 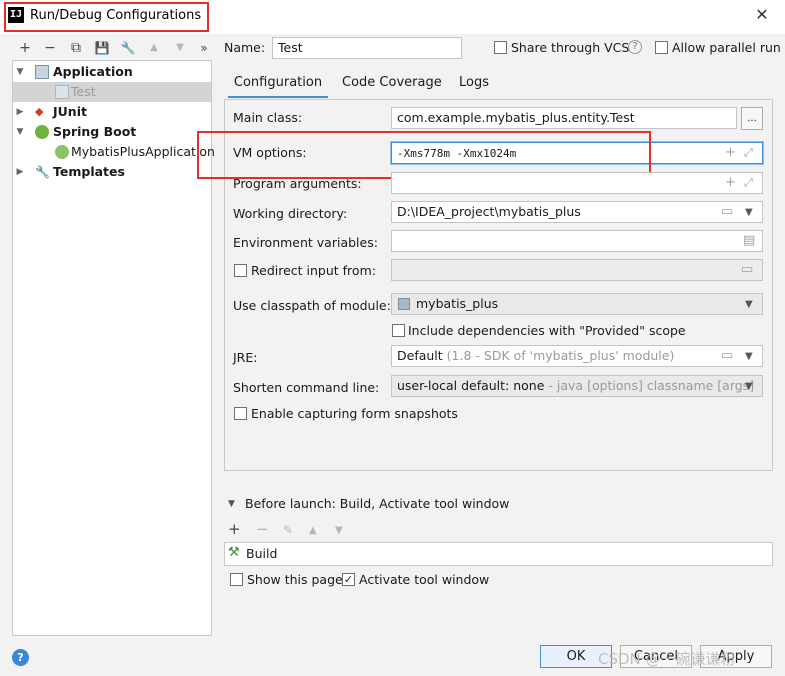 I want to click on before-launch-list: ⚒ Build, so click(x=498, y=554).